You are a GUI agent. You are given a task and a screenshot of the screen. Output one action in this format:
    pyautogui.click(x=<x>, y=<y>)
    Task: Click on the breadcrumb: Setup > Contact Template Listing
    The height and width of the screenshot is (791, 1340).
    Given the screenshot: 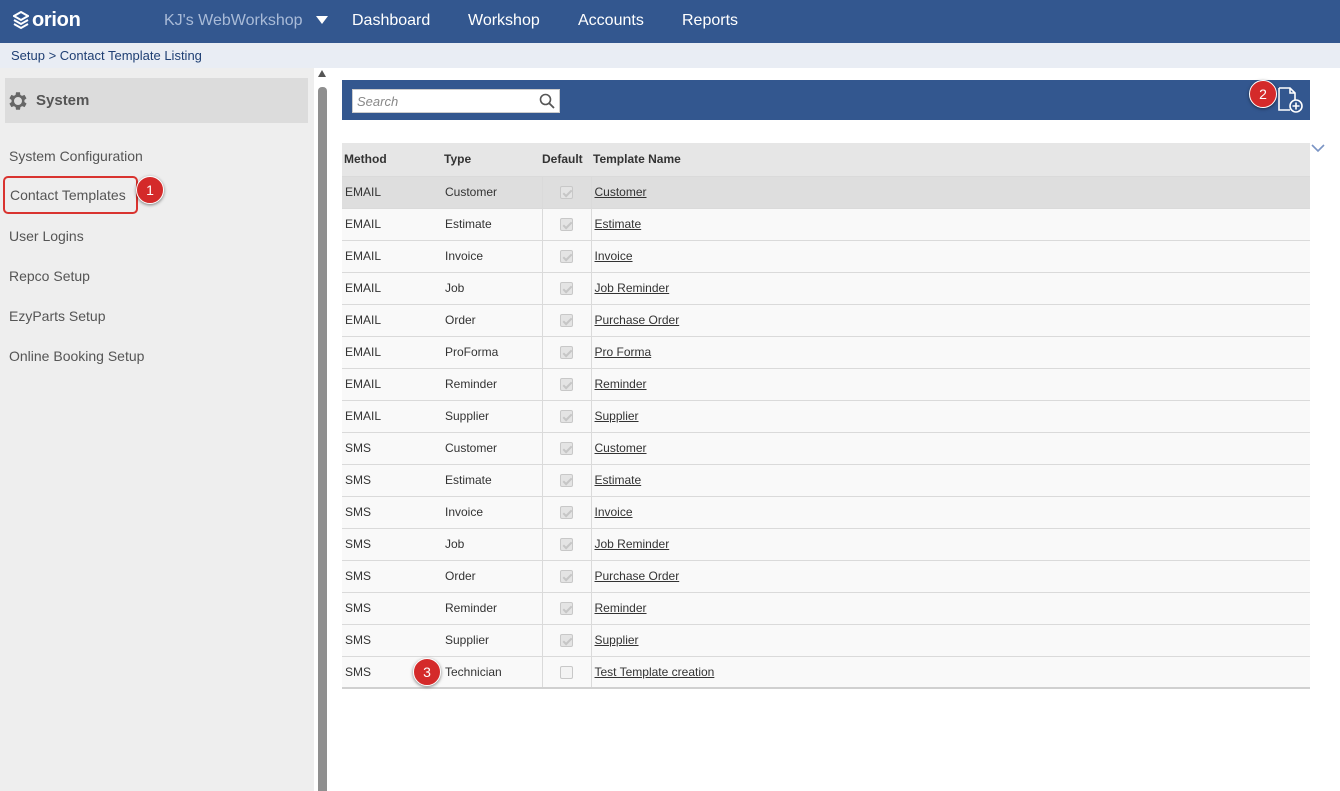 What is the action you would take?
    pyautogui.click(x=106, y=55)
    